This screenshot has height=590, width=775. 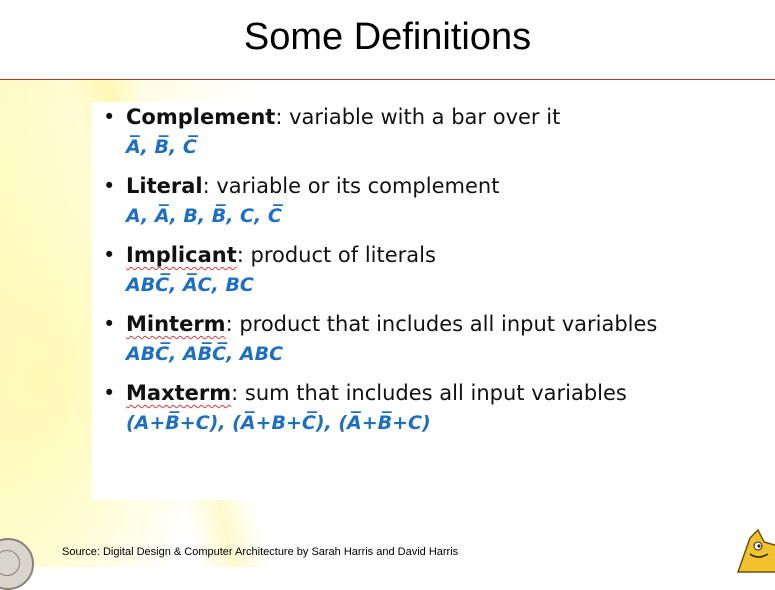 What do you see at coordinates (181, 255) in the screenshot?
I see `term-label: Implicant` at bounding box center [181, 255].